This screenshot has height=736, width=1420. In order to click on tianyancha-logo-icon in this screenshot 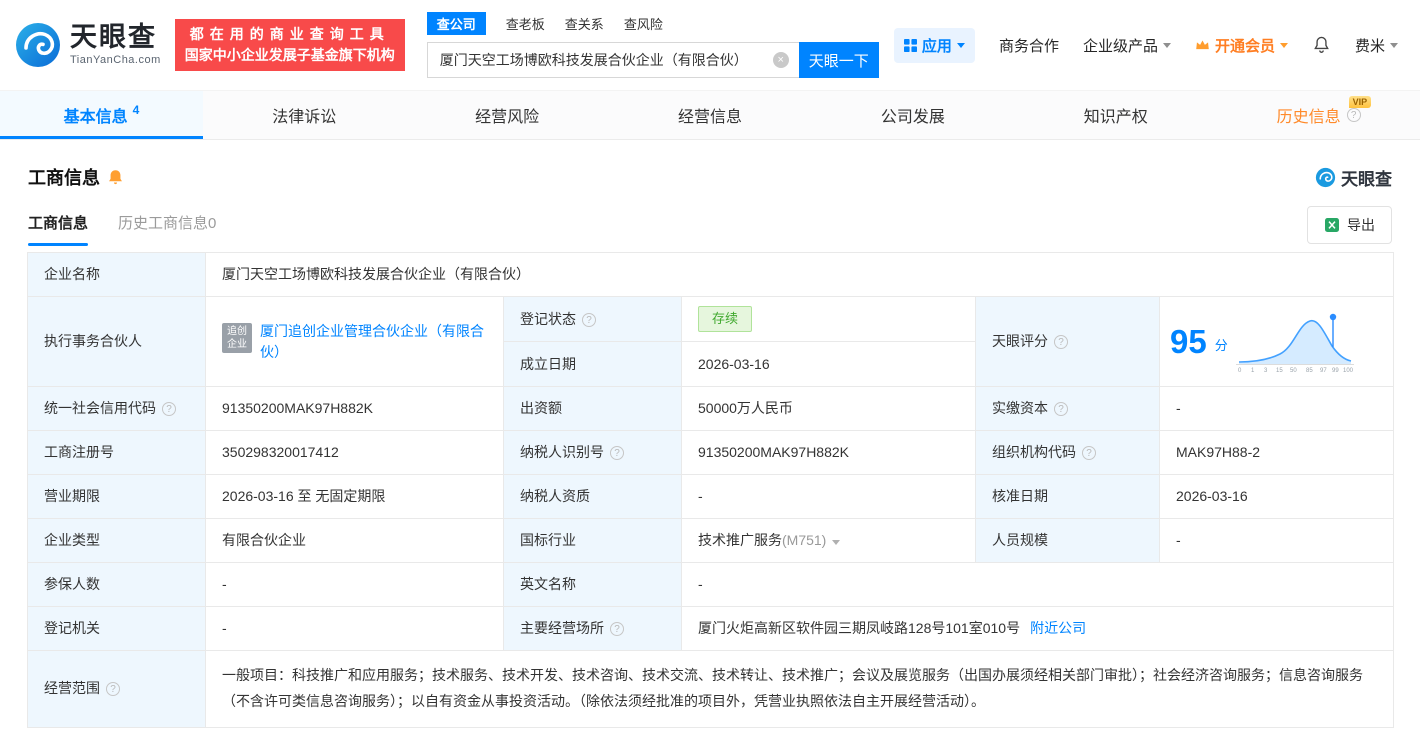, I will do `click(38, 45)`.